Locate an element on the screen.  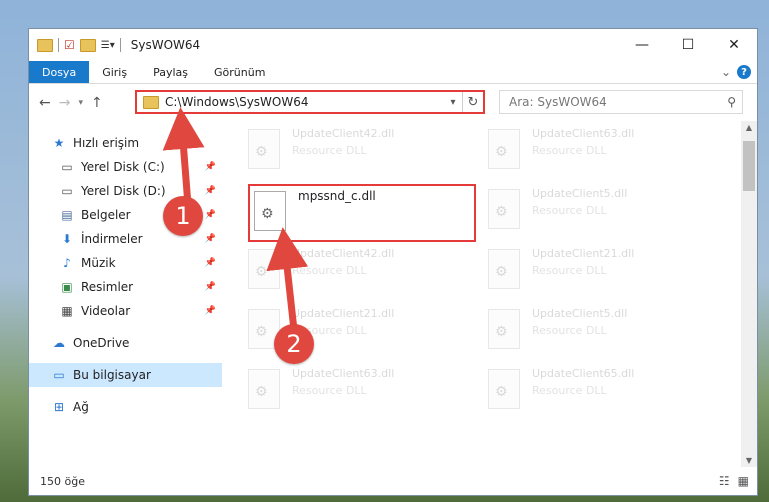
cloud-icon: ☁ is located at coordinates (59, 343).